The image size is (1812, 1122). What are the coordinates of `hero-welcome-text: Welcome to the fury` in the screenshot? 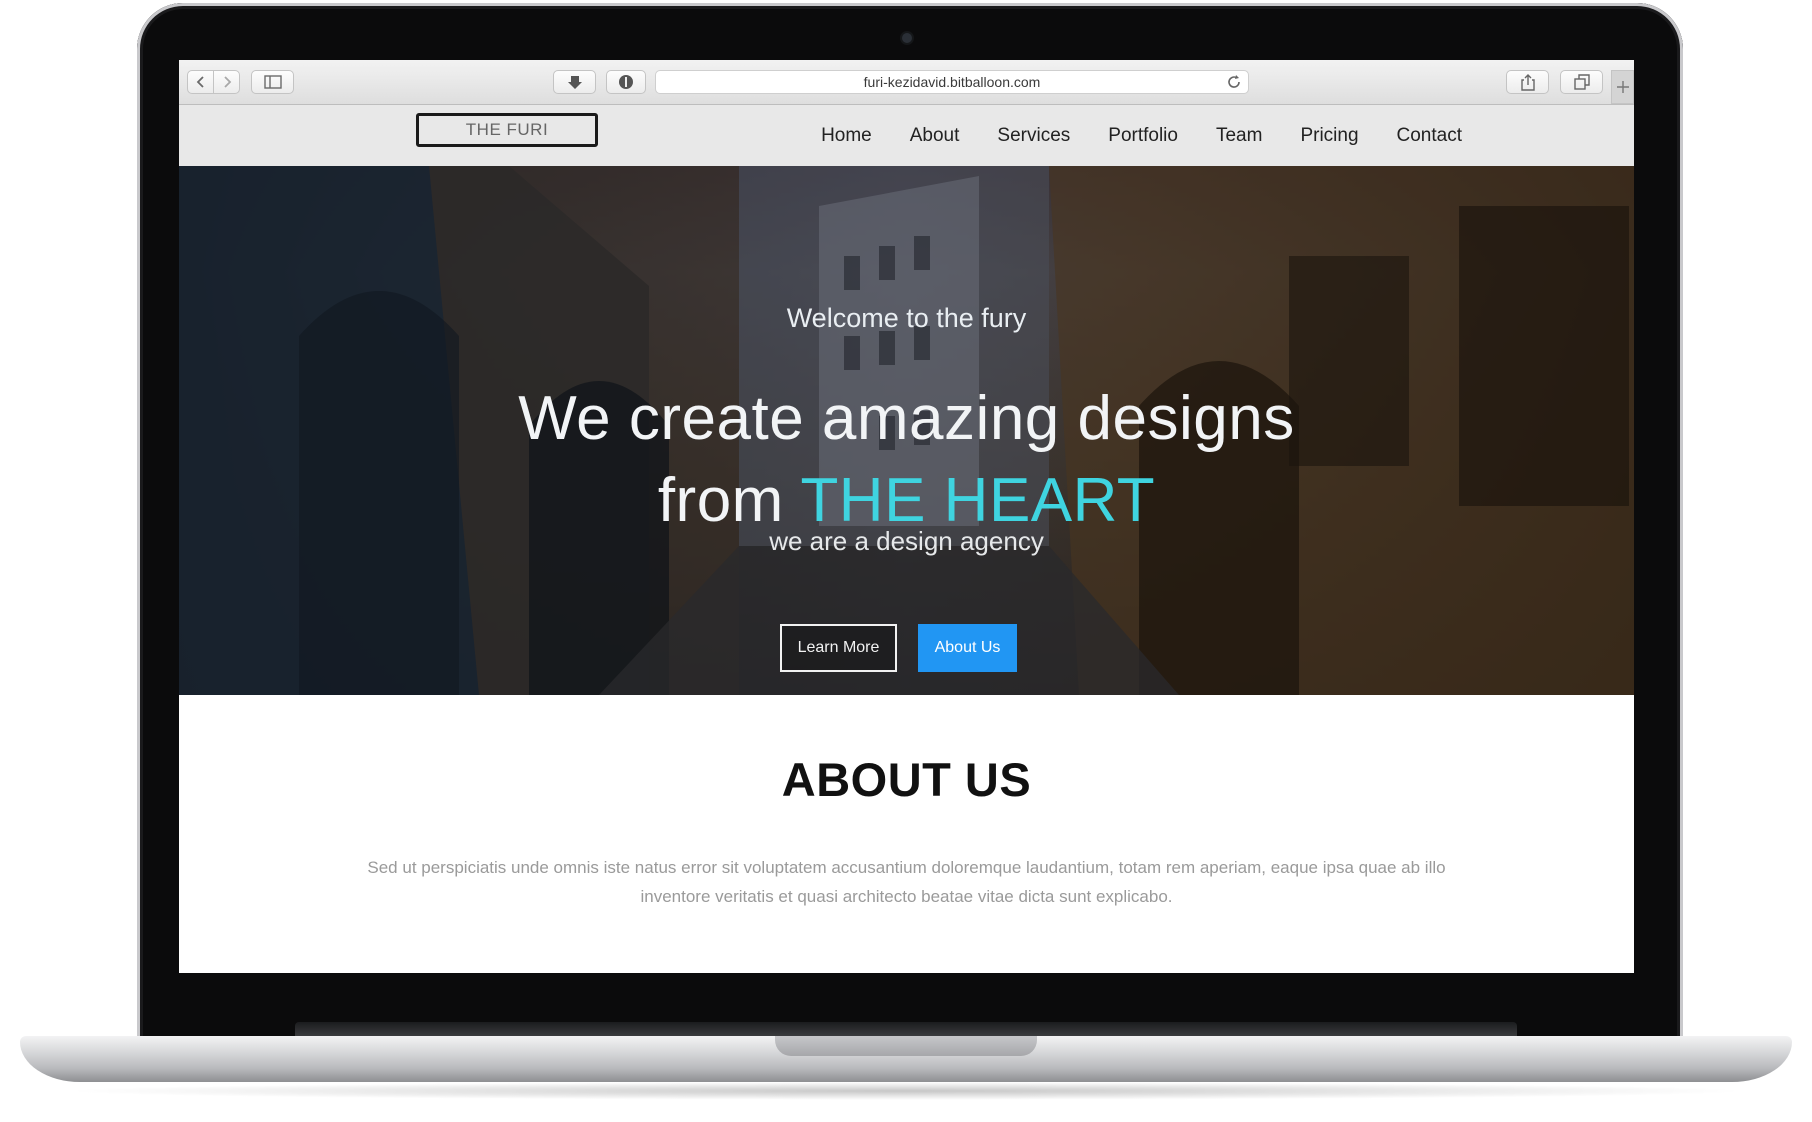 It's located at (906, 318).